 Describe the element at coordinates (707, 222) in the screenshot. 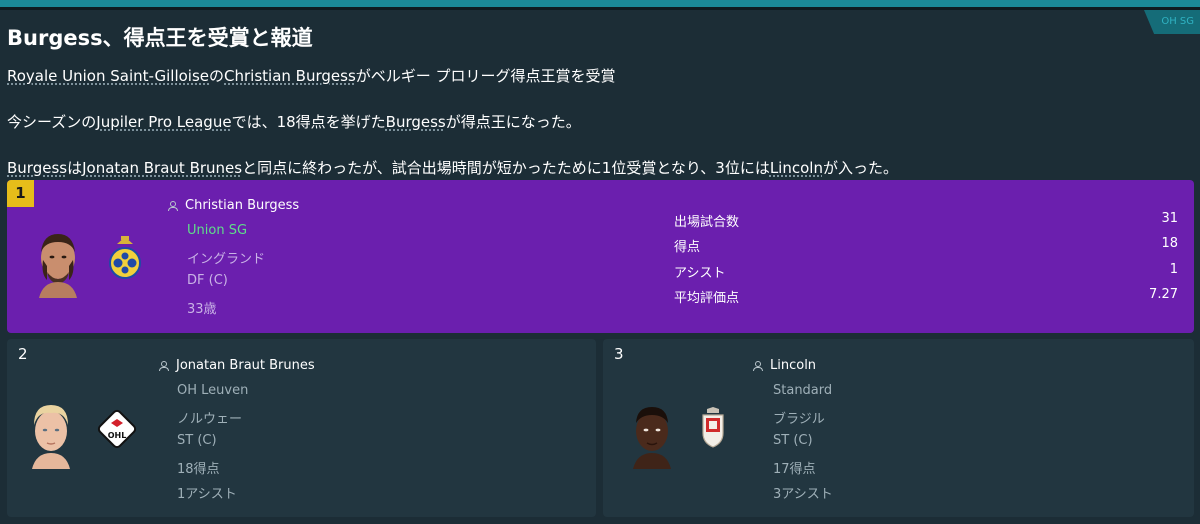

I see `stat-label-apps: 出場試合数` at that location.